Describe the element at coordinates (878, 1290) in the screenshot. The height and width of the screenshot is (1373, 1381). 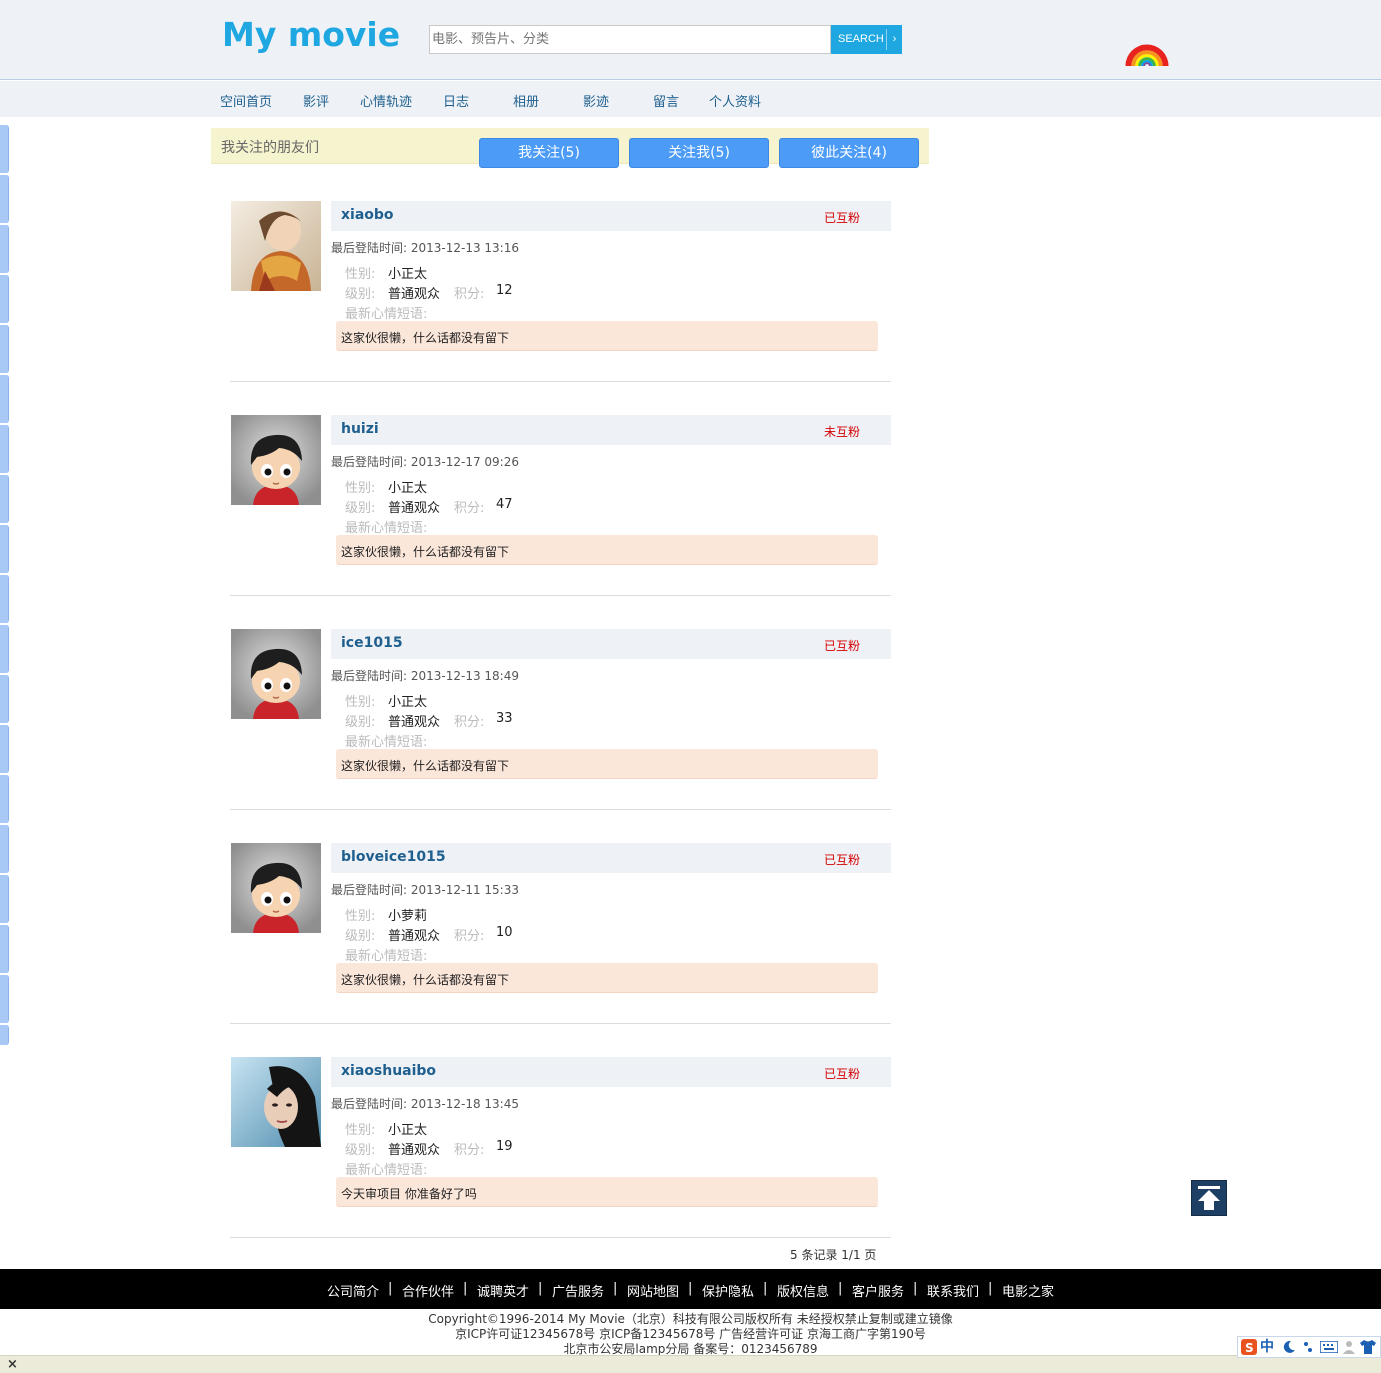
I see `footer-link-support: 客户服务` at that location.